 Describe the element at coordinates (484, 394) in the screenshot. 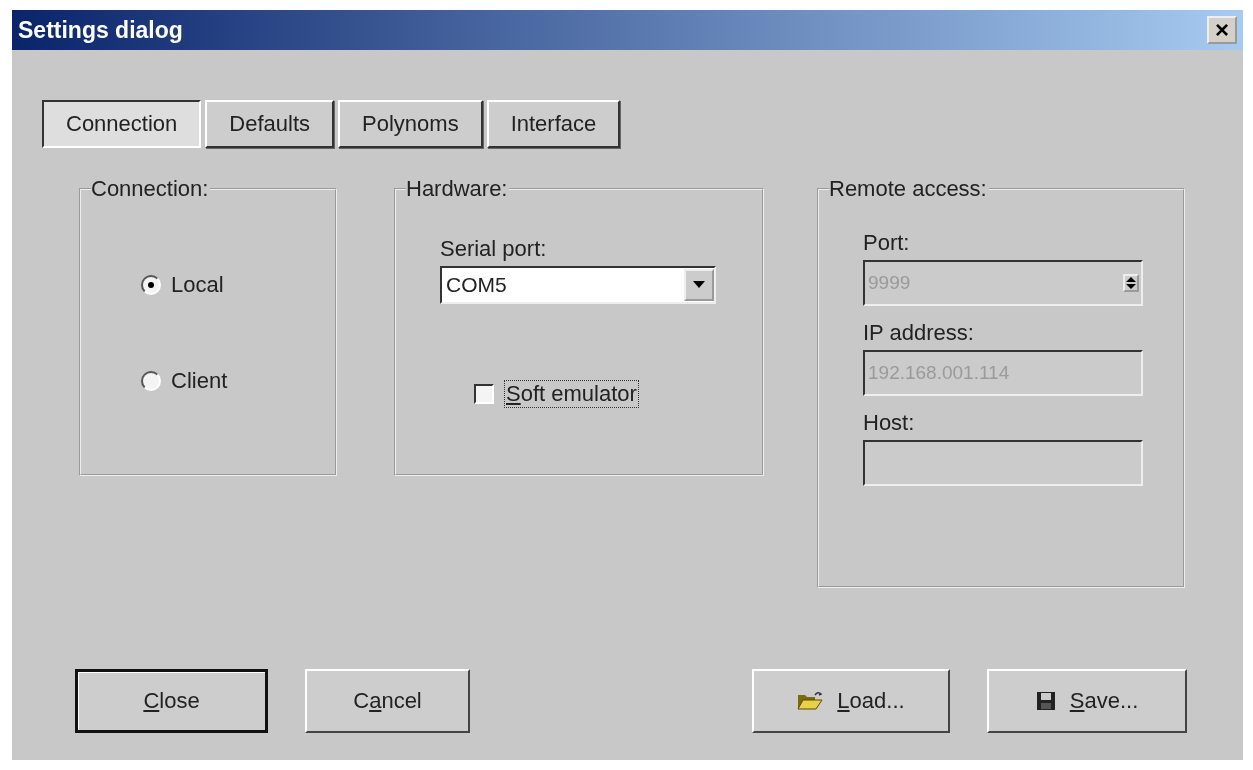

I see `checkbox` at that location.